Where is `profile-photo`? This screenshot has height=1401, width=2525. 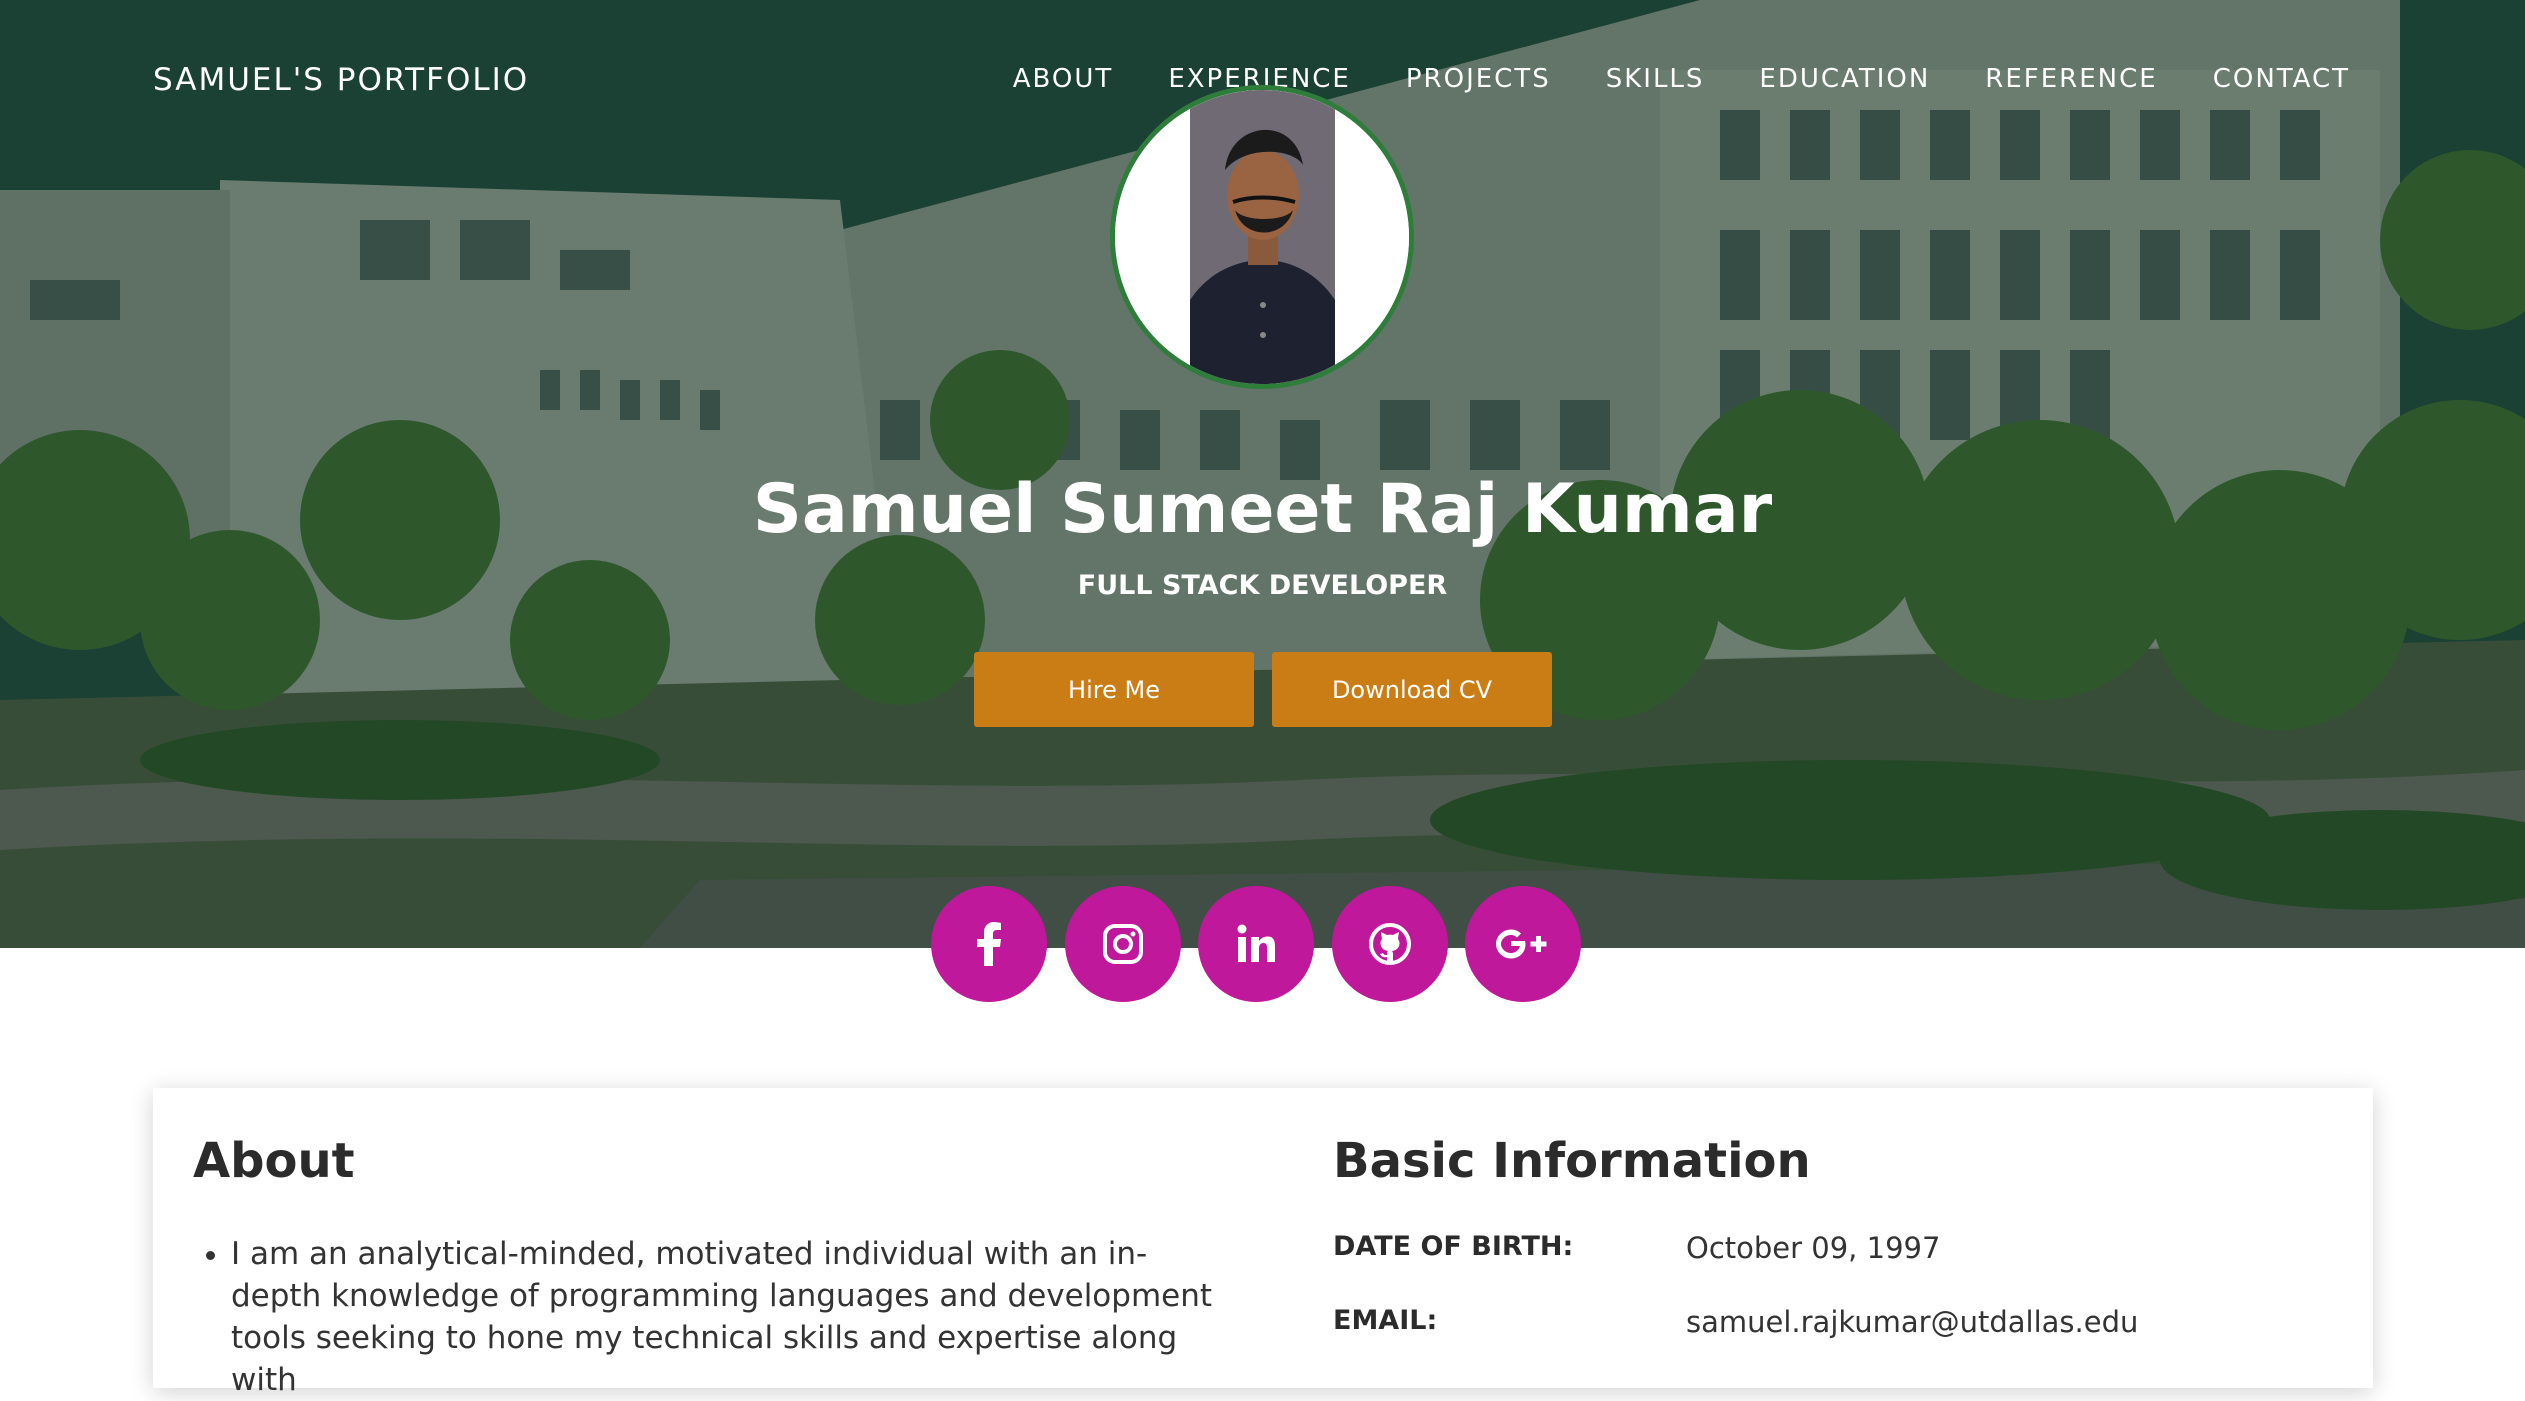 profile-photo is located at coordinates (1262, 237).